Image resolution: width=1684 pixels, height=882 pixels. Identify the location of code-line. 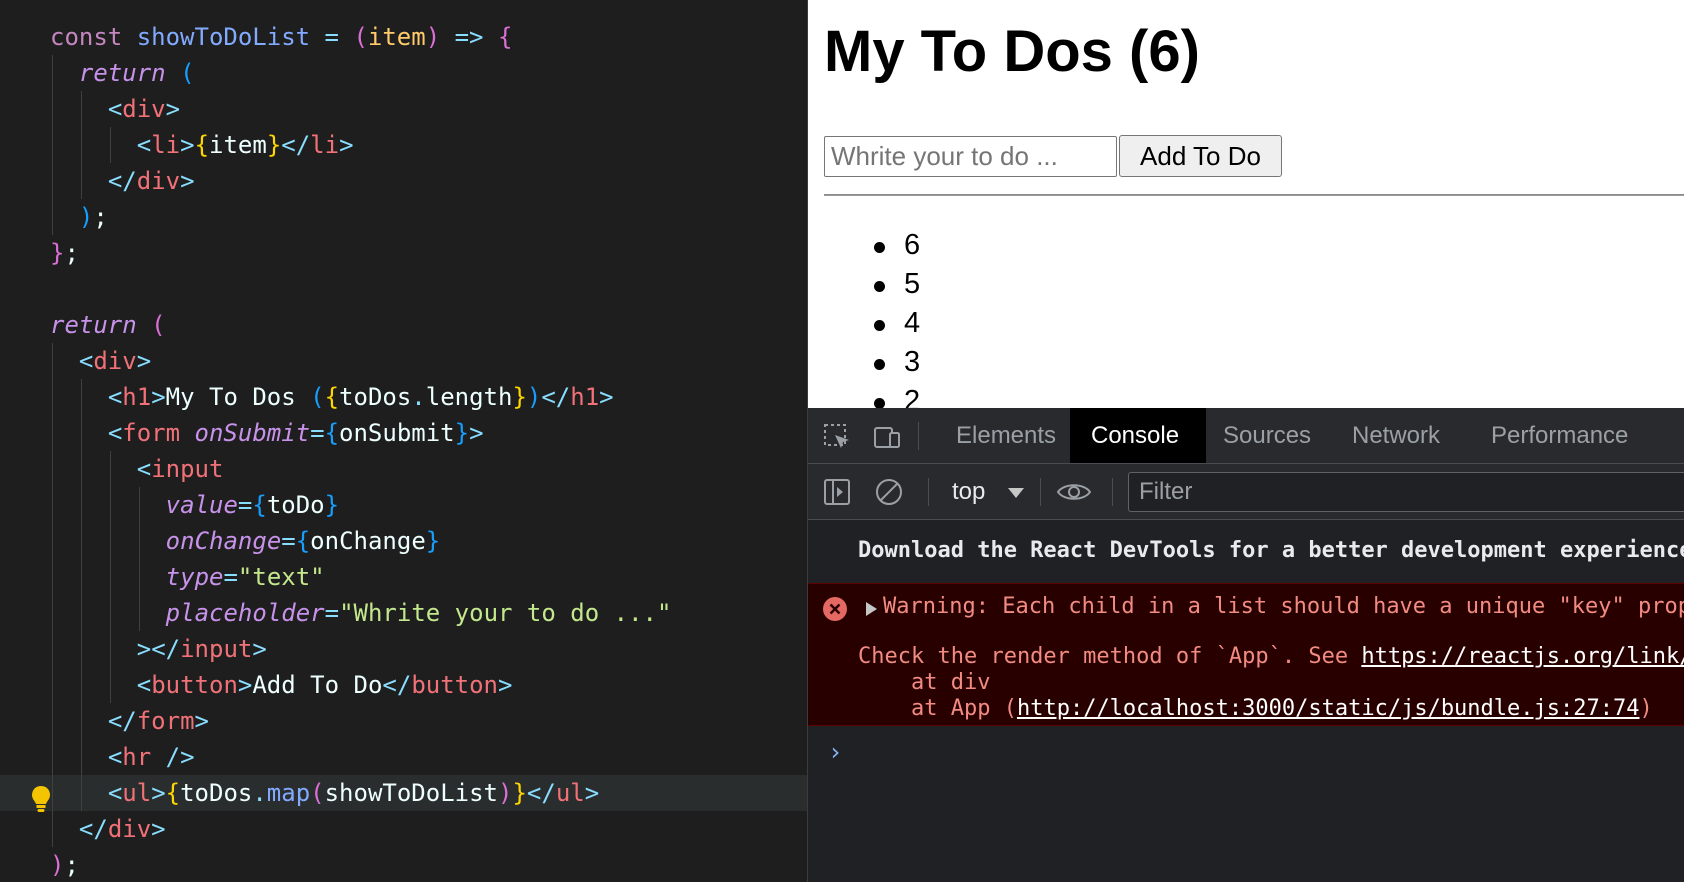
(403, 289).